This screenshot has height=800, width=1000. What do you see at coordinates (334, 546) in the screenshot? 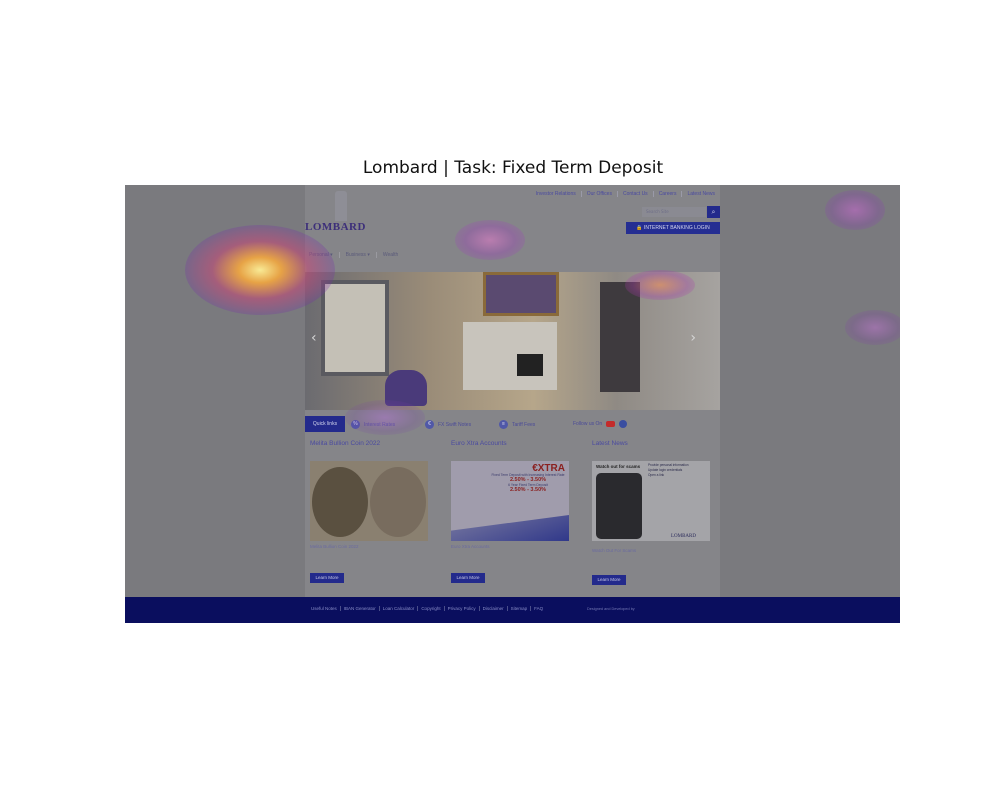
I see `card-caption: Melita Bullion Coin 2022` at bounding box center [334, 546].